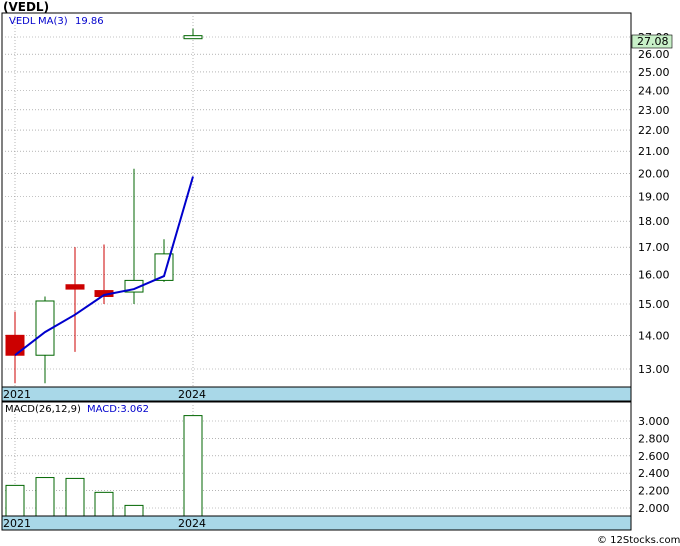  I want to click on price-date-band, so click(316, 394).